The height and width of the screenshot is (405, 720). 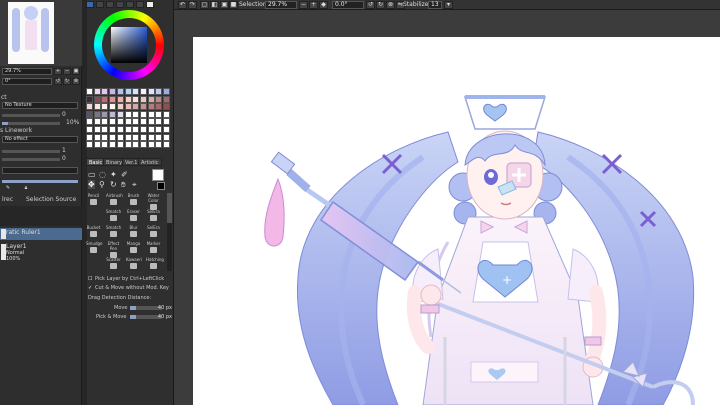 What do you see at coordinates (114, 200) in the screenshot?
I see `tool-airbrush: Airbrush` at bounding box center [114, 200].